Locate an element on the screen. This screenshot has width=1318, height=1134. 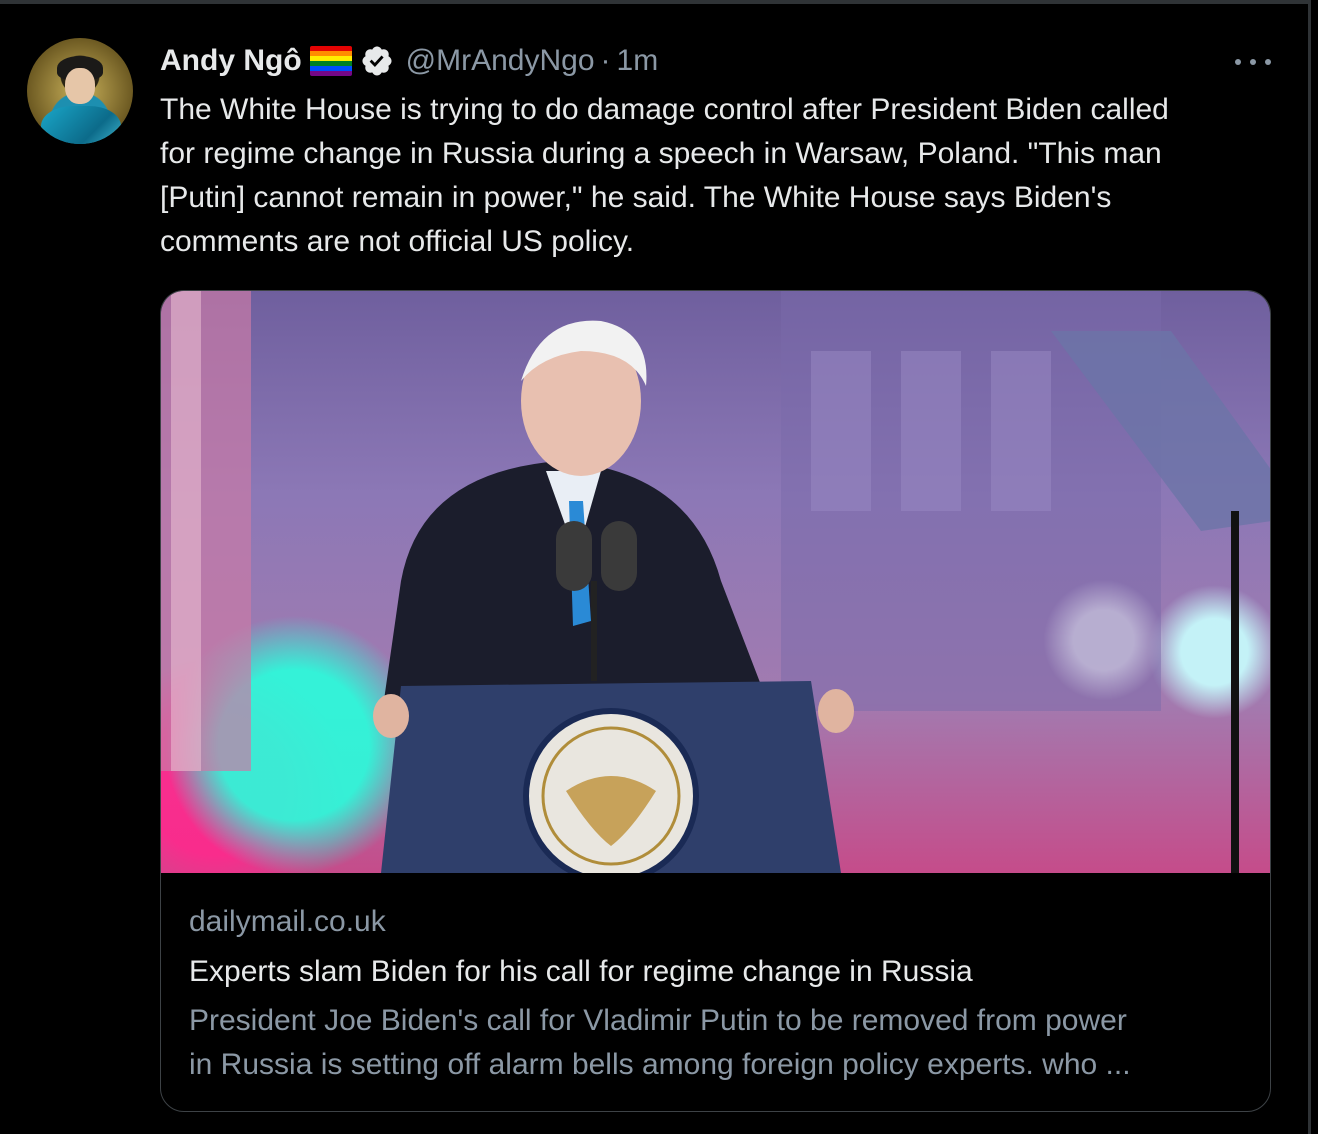
rainbow-flag-icon is located at coordinates (330, 61).